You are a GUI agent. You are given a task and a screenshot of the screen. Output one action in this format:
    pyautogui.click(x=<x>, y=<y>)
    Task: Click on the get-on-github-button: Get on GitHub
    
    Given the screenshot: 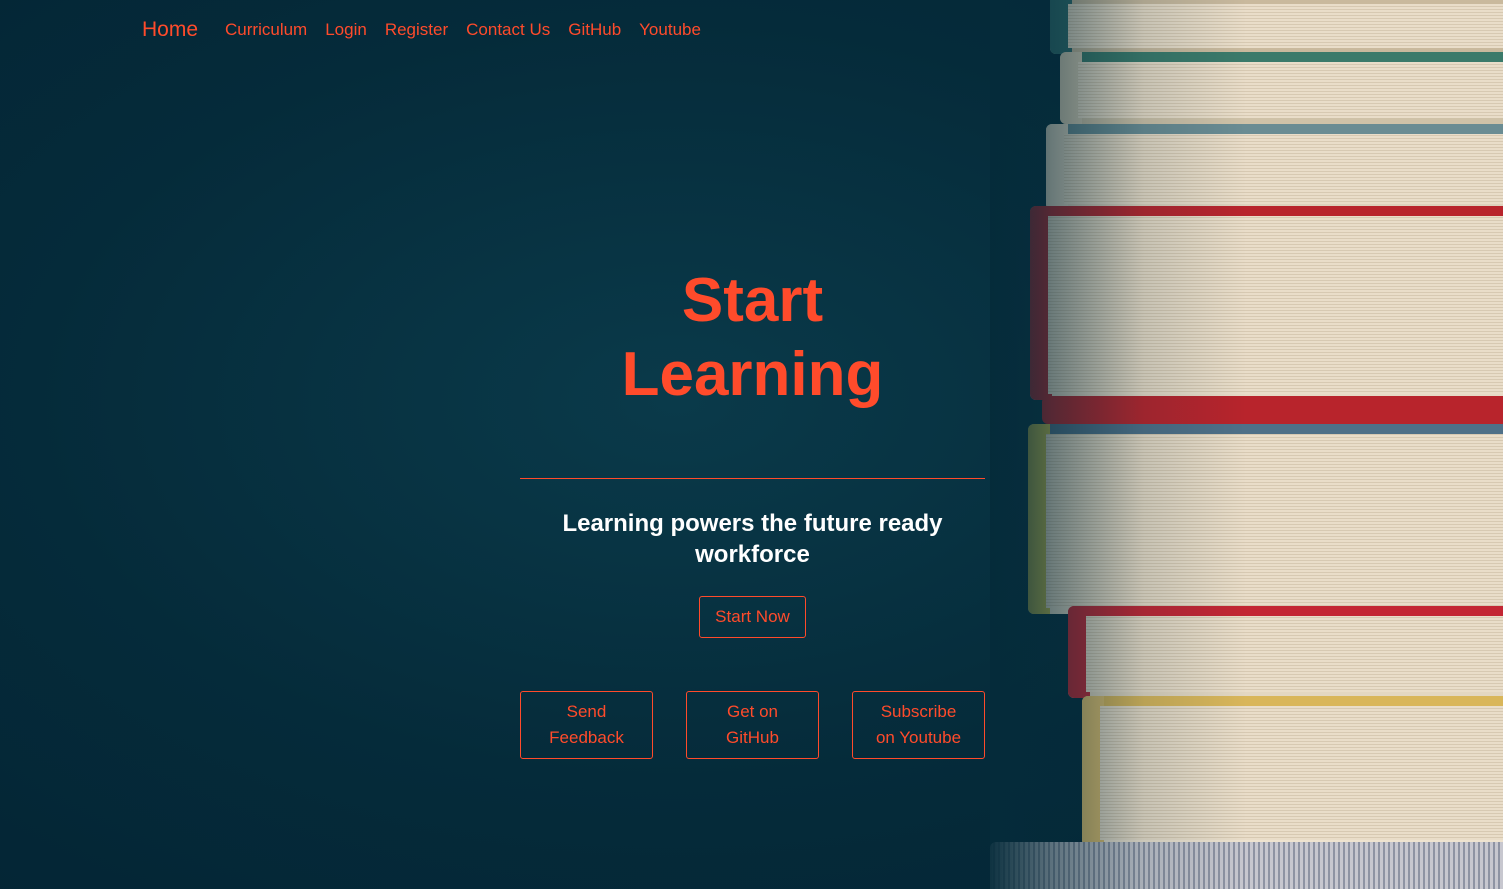 What is the action you would take?
    pyautogui.click(x=752, y=725)
    